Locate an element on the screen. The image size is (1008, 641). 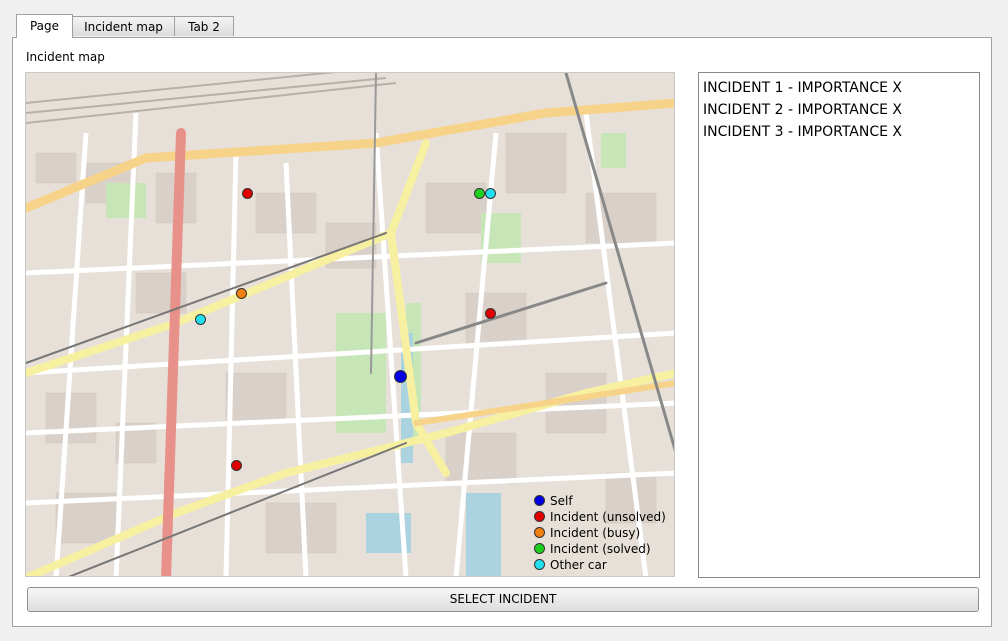
section-title: Incident map is located at coordinates (65, 57).